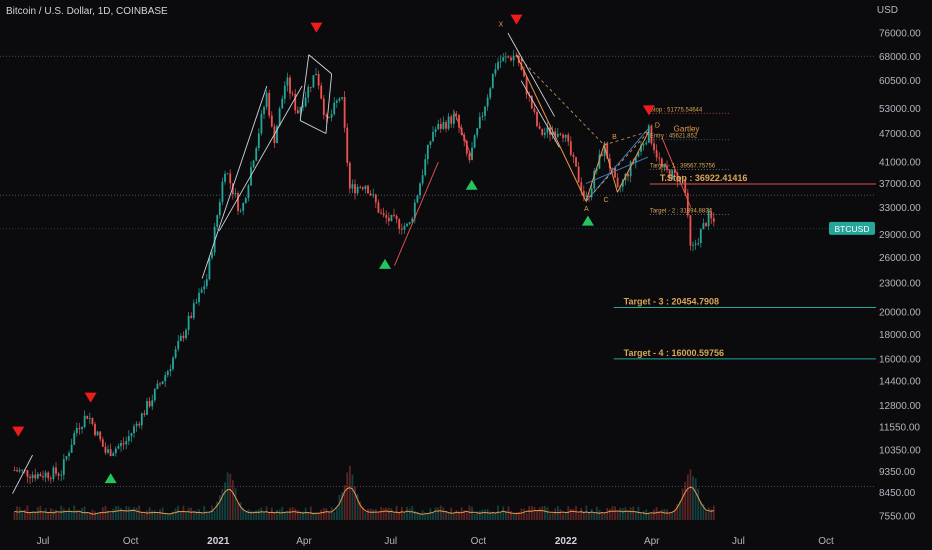  What do you see at coordinates (633, 162) in the screenshot?
I see `pattern-leg` at bounding box center [633, 162].